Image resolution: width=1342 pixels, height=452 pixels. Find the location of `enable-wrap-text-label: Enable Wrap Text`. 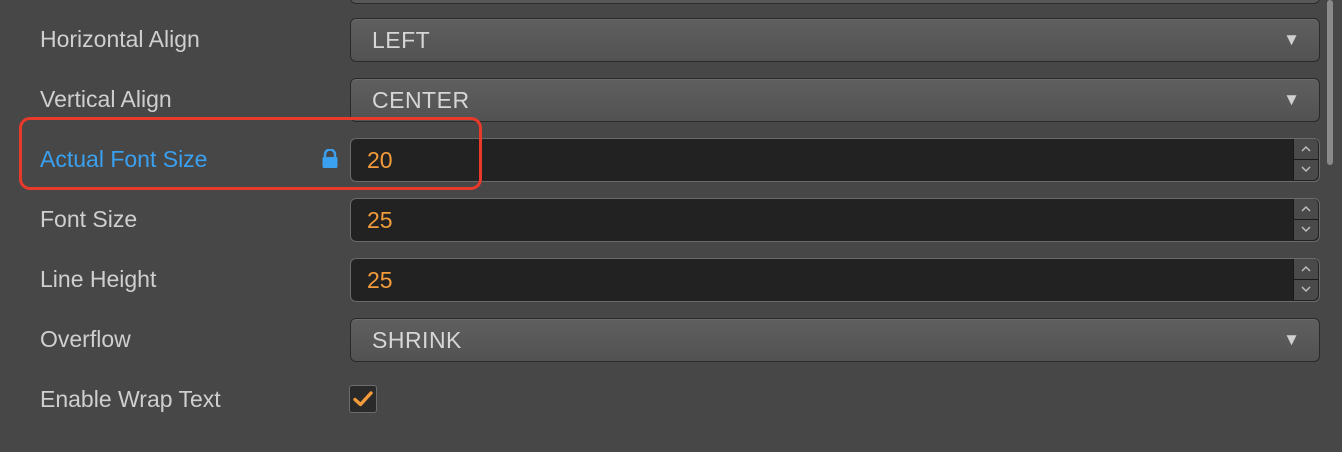

enable-wrap-text-label: Enable Wrap Text is located at coordinates (130, 399).